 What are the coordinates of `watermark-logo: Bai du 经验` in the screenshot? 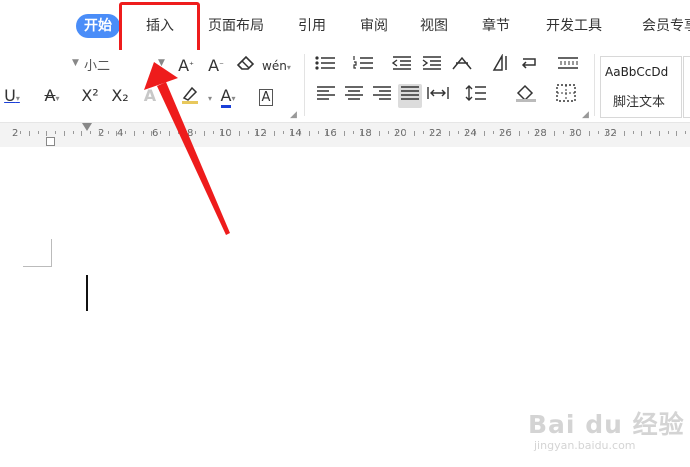 It's located at (606, 424).